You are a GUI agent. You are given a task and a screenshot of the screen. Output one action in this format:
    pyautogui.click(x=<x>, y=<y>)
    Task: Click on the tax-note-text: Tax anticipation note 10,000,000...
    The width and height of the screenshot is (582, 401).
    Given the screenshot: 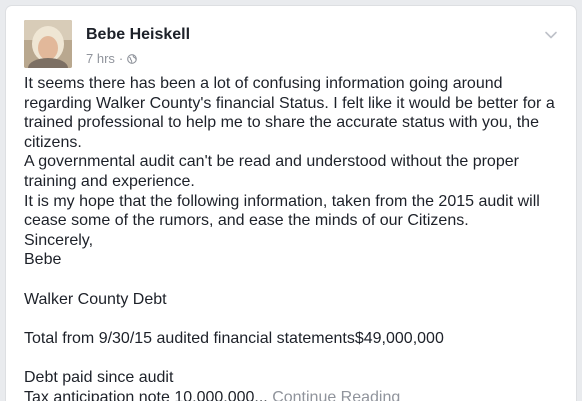 What is the action you would take?
    pyautogui.click(x=146, y=394)
    